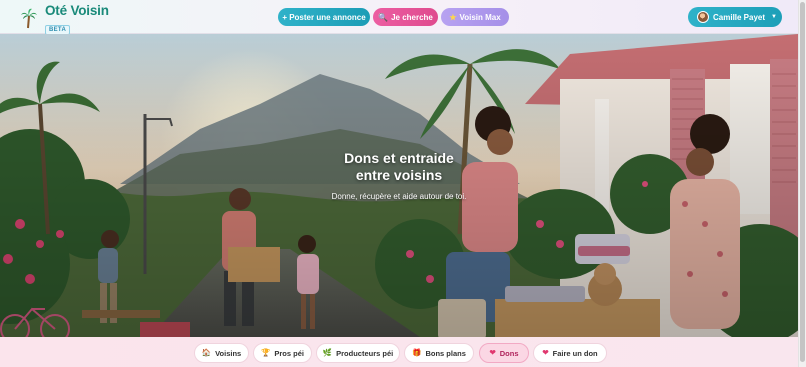 This screenshot has width=806, height=367. I want to click on nav-producteurs-pei: 🌿 Producteurs péi, so click(358, 353).